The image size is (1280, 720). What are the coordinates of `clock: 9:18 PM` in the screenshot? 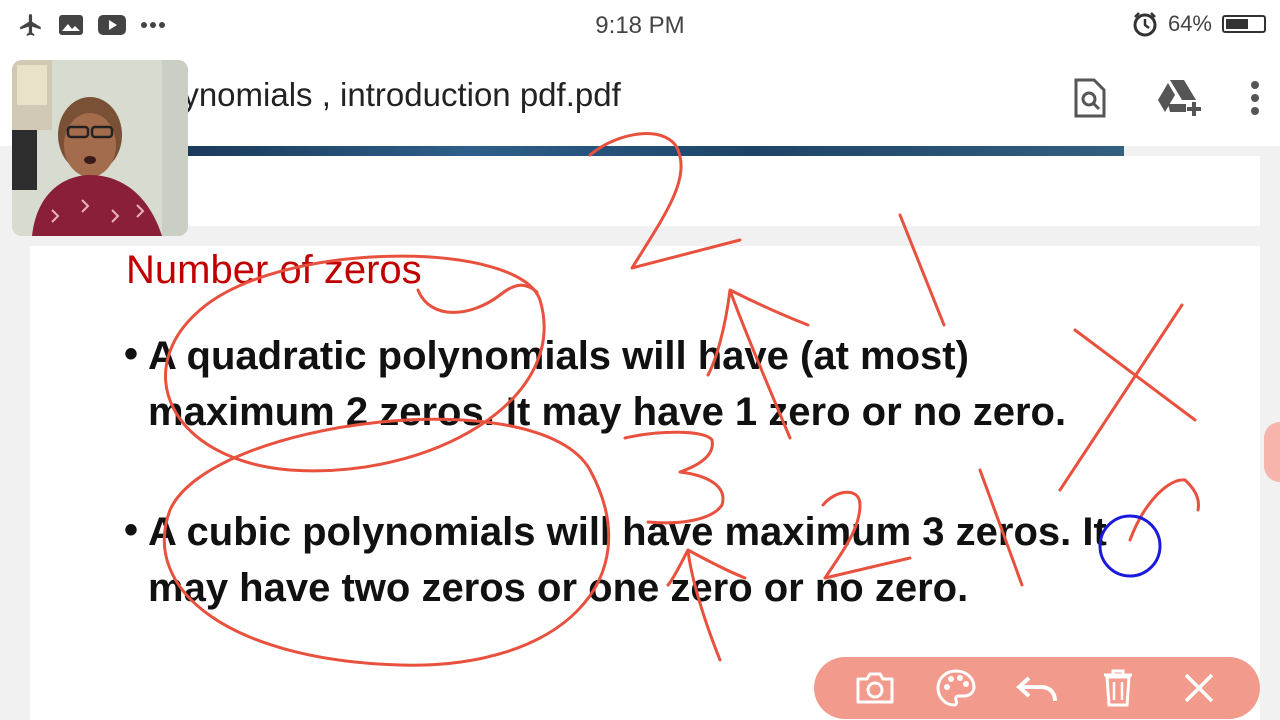 It's located at (640, 25).